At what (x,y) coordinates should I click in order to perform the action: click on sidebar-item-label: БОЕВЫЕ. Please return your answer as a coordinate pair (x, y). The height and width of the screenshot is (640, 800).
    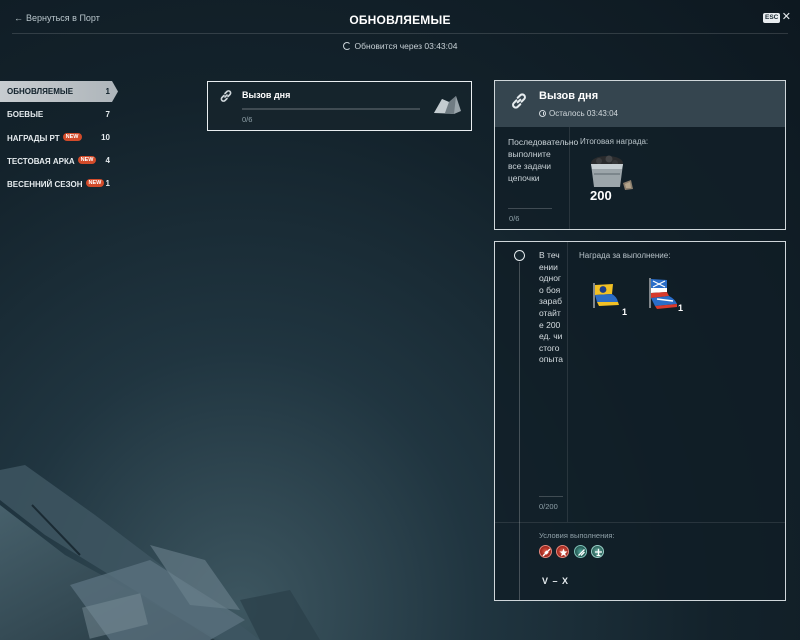
    Looking at the image, I should click on (25, 114).